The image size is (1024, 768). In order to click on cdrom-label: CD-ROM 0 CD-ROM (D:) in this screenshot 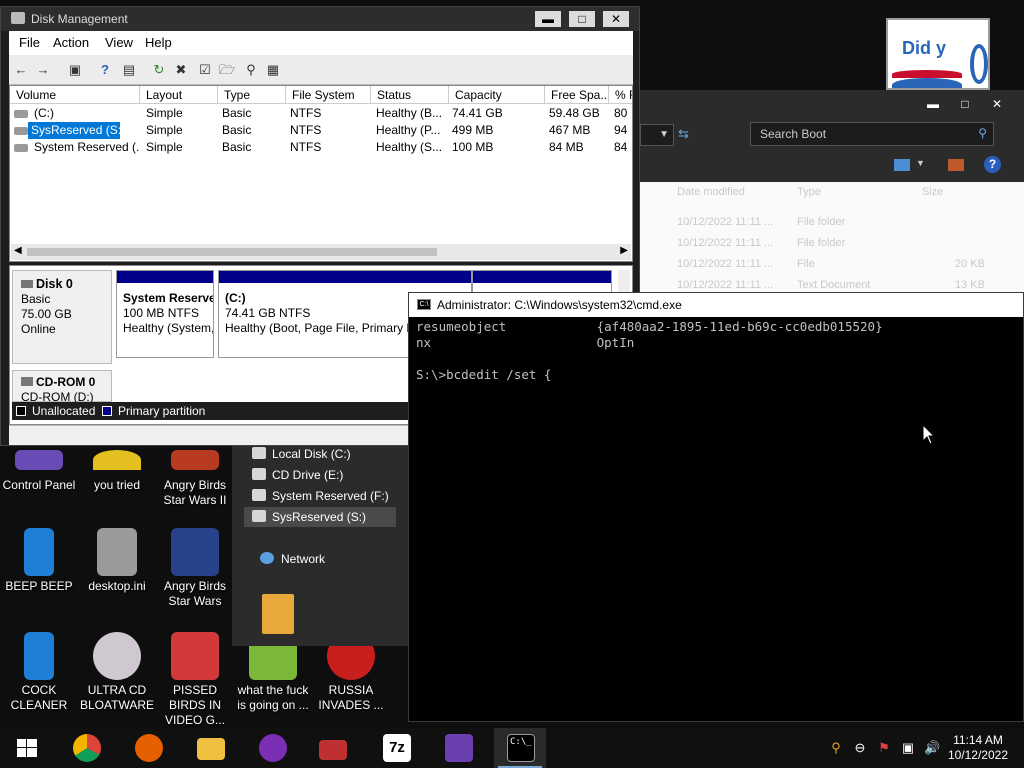, I will do `click(62, 387)`.